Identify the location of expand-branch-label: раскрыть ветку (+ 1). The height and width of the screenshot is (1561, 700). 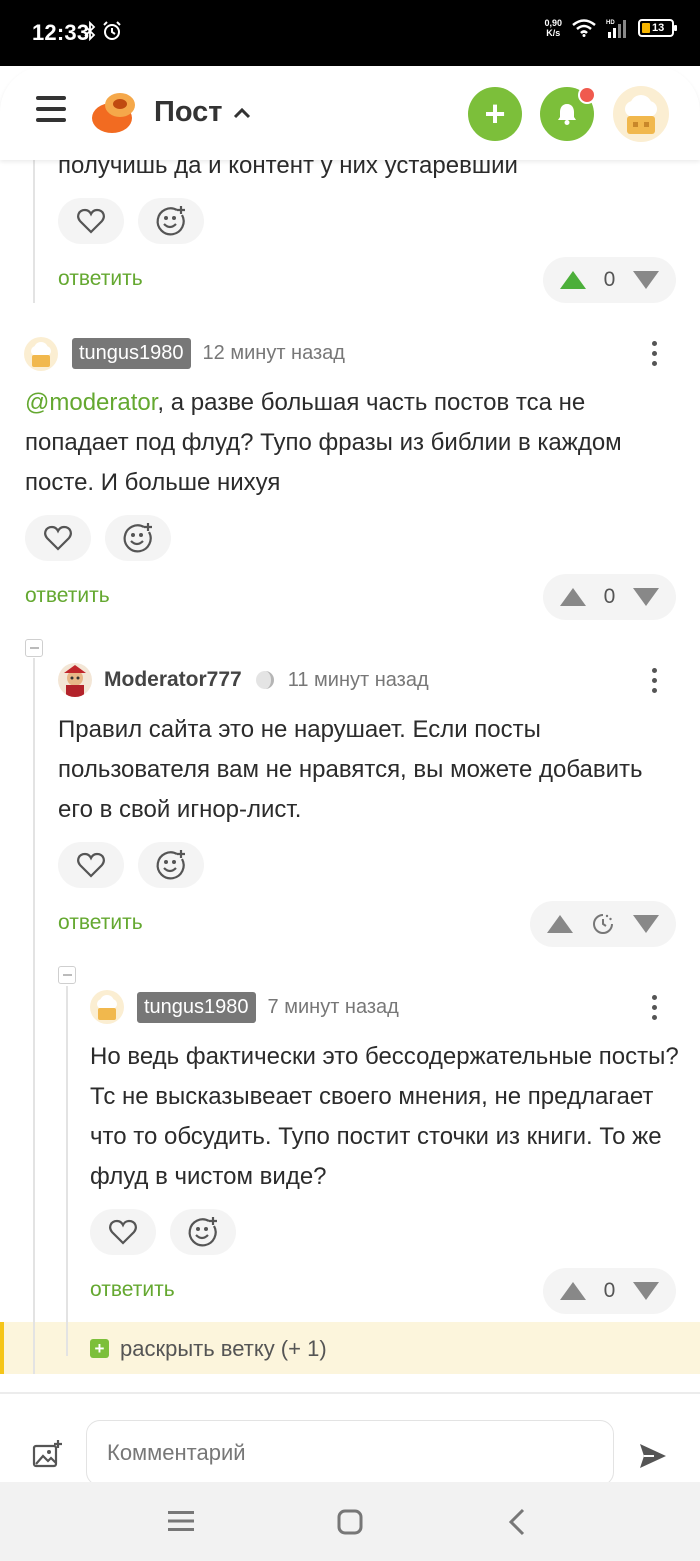
(223, 1348).